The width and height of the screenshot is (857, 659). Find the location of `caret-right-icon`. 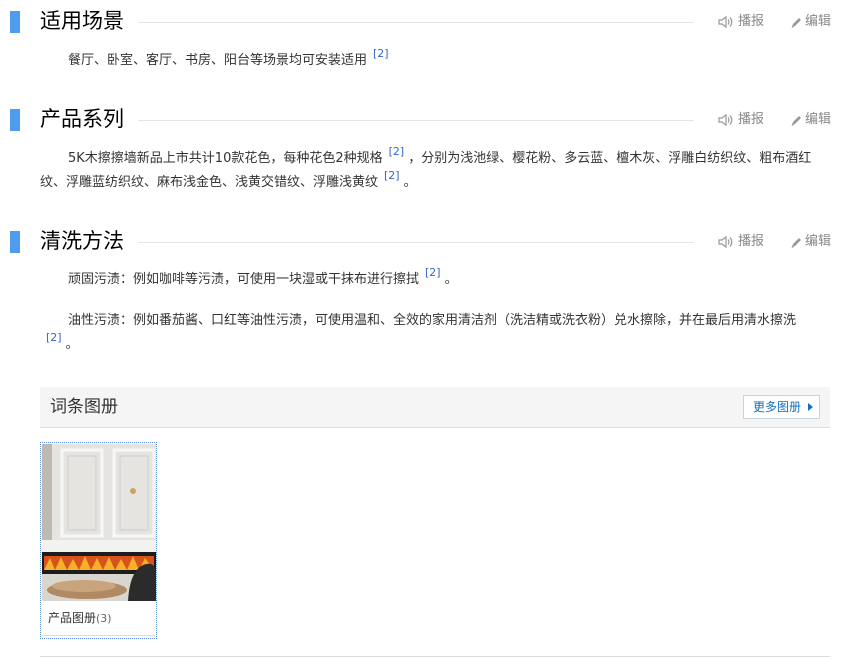

caret-right-icon is located at coordinates (810, 407).